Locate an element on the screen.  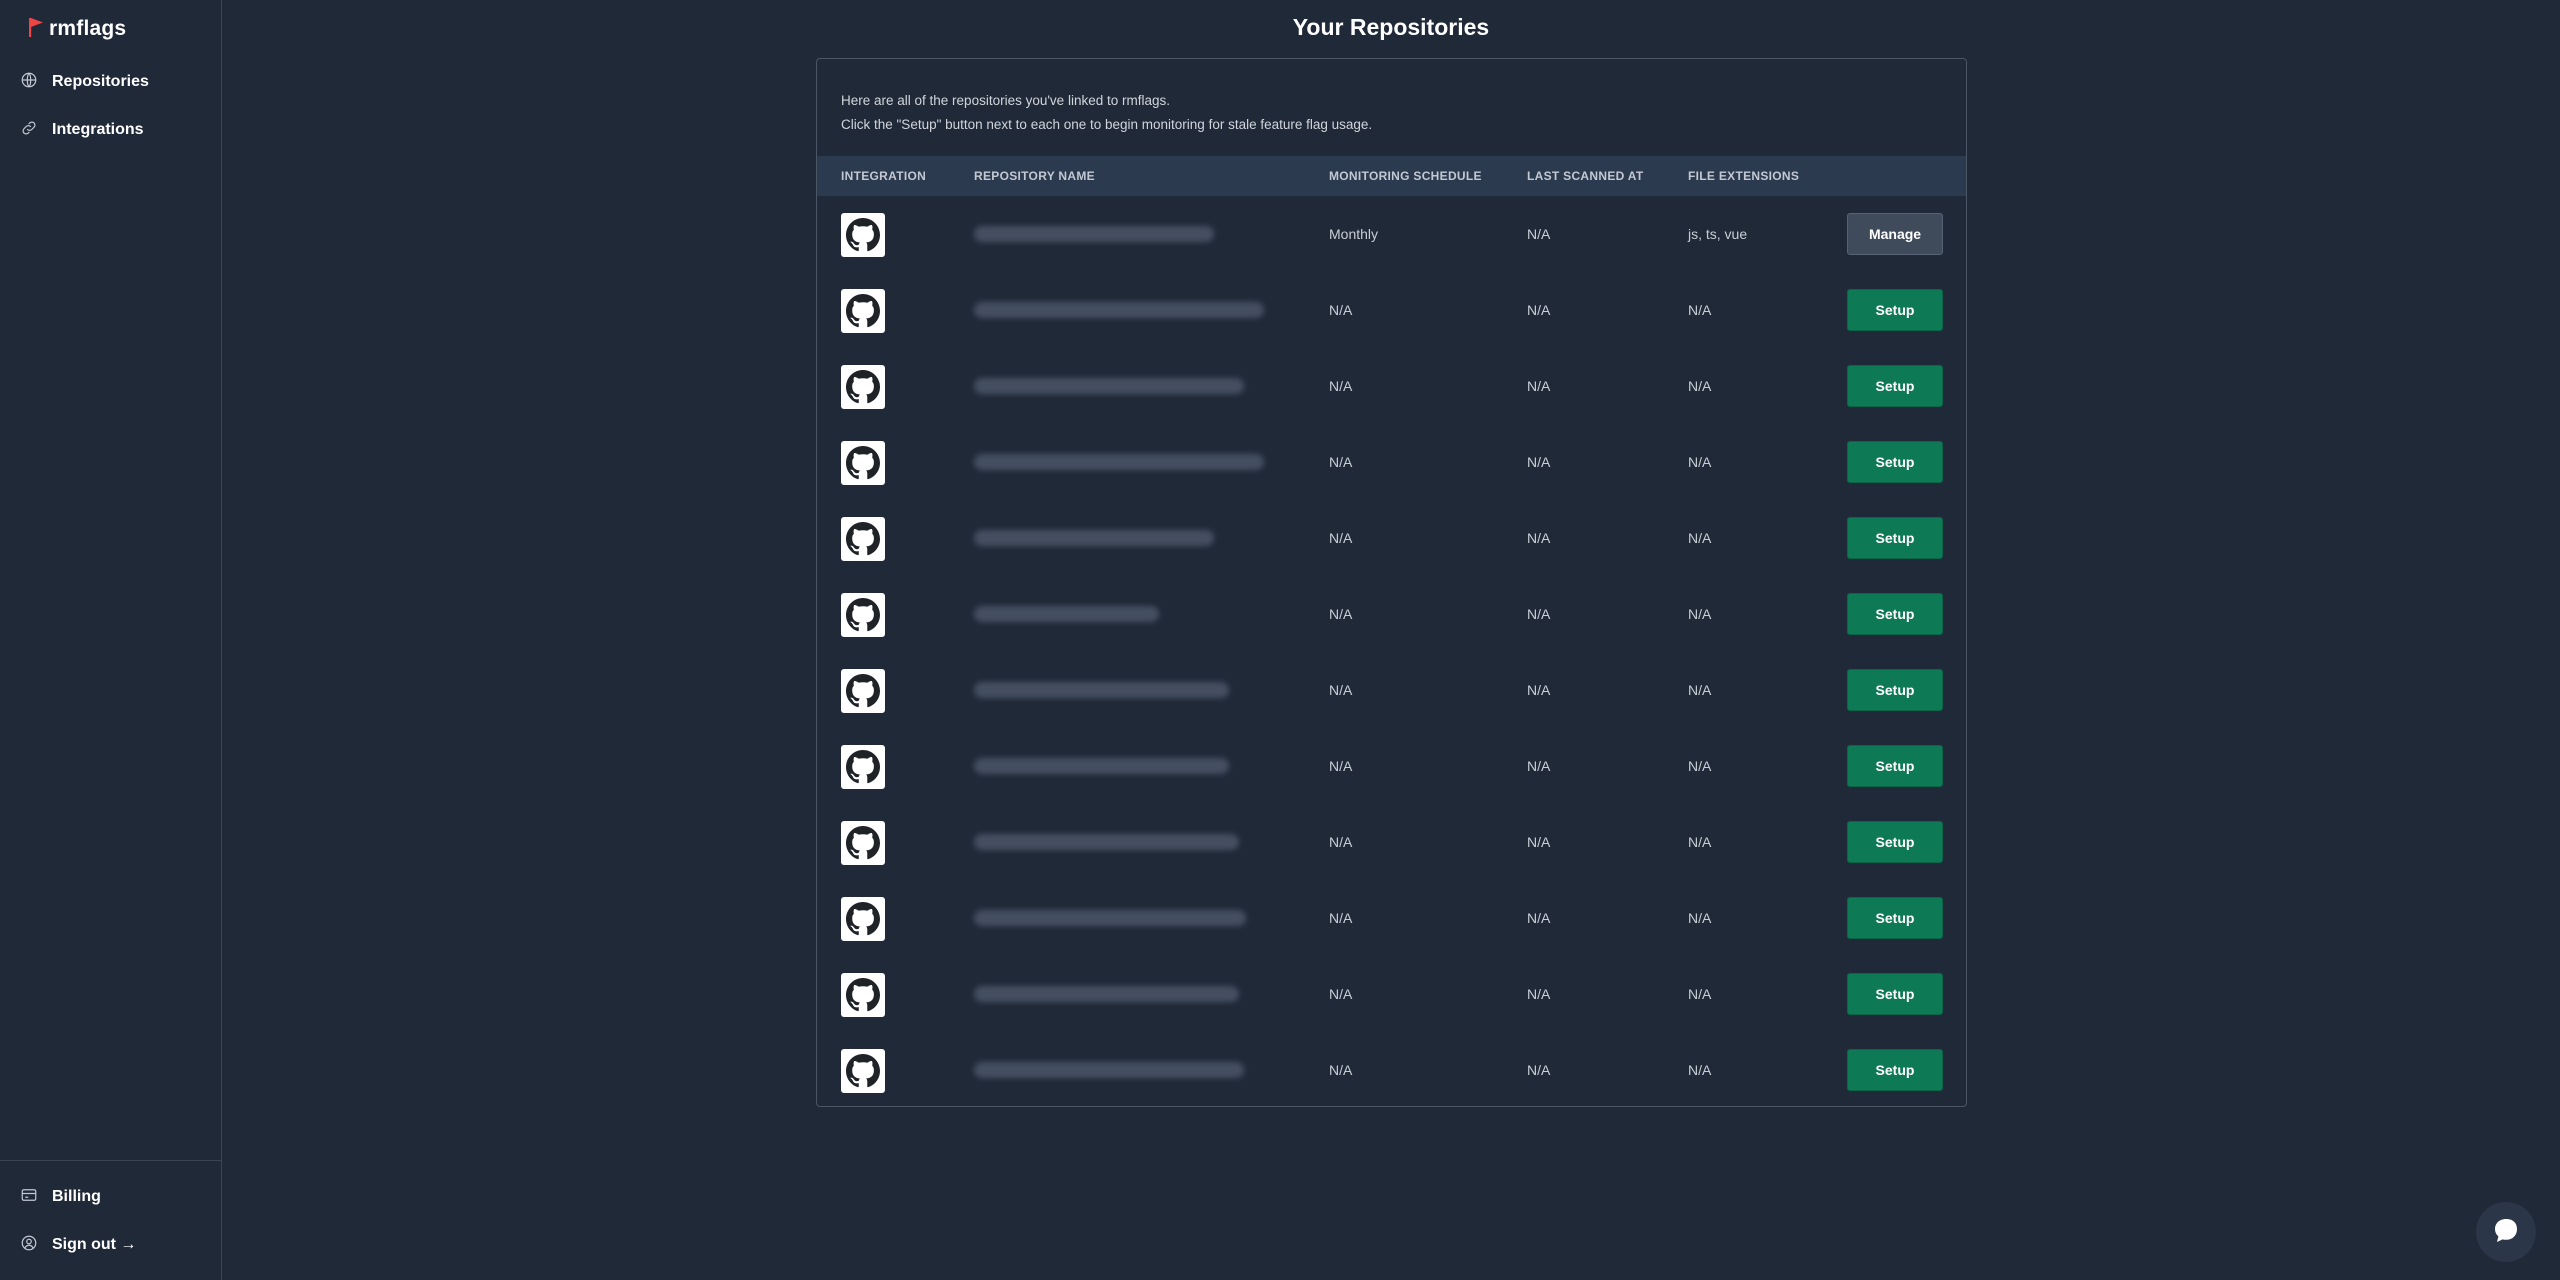
file-extensions: js, ts, vue is located at coordinates (1718, 234).